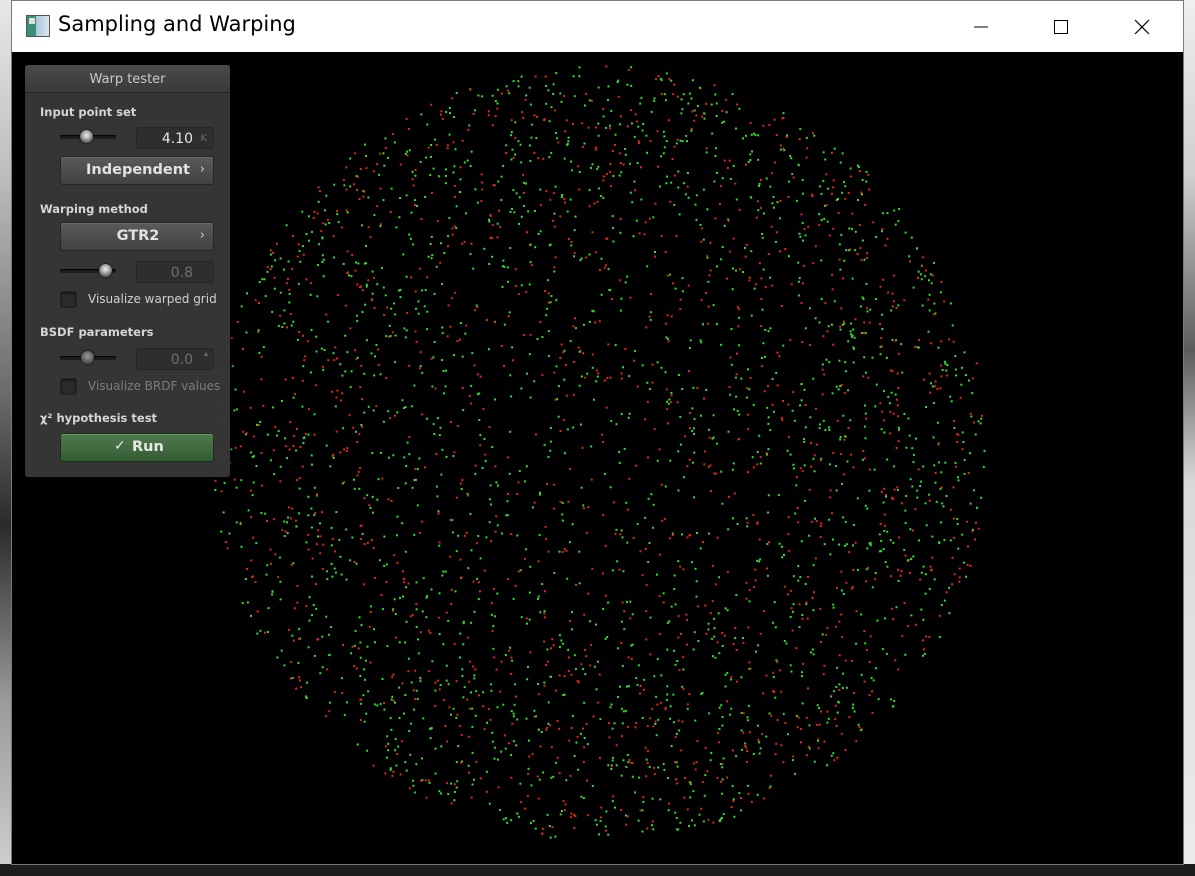 Image resolution: width=1195 pixels, height=876 pixels. What do you see at coordinates (68, 299) in the screenshot?
I see `visualize-grid-checkbox` at bounding box center [68, 299].